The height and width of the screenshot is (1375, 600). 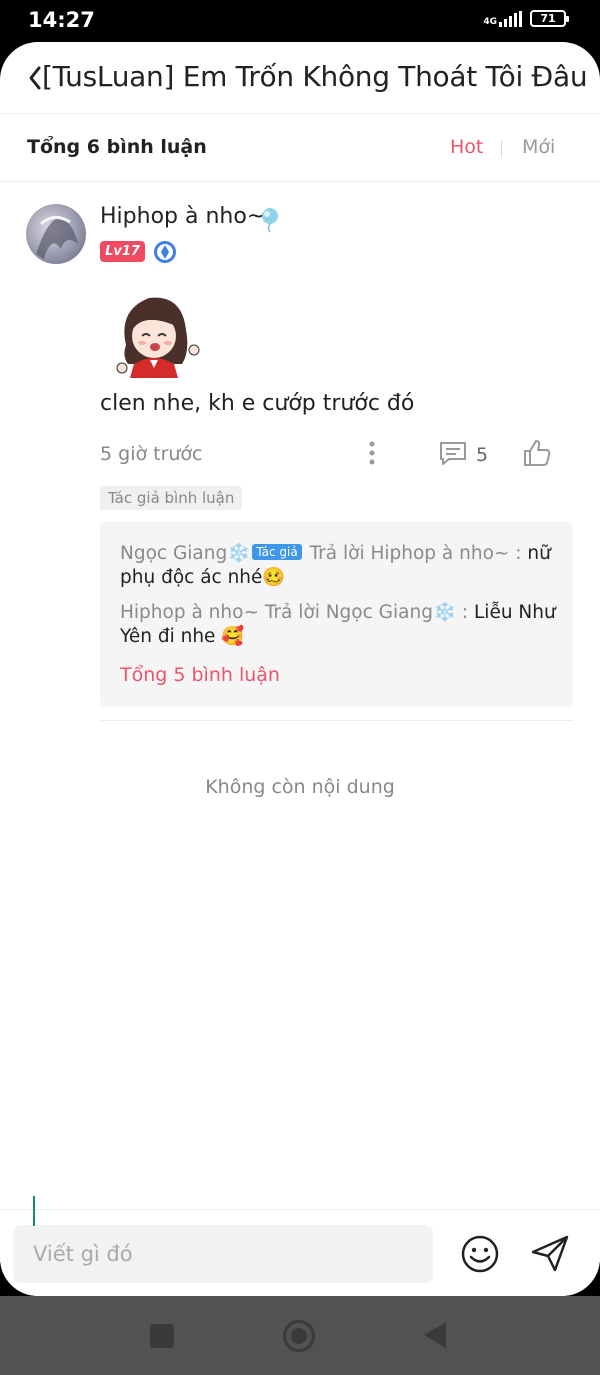 What do you see at coordinates (61, 20) in the screenshot?
I see `status-time: 14:27` at bounding box center [61, 20].